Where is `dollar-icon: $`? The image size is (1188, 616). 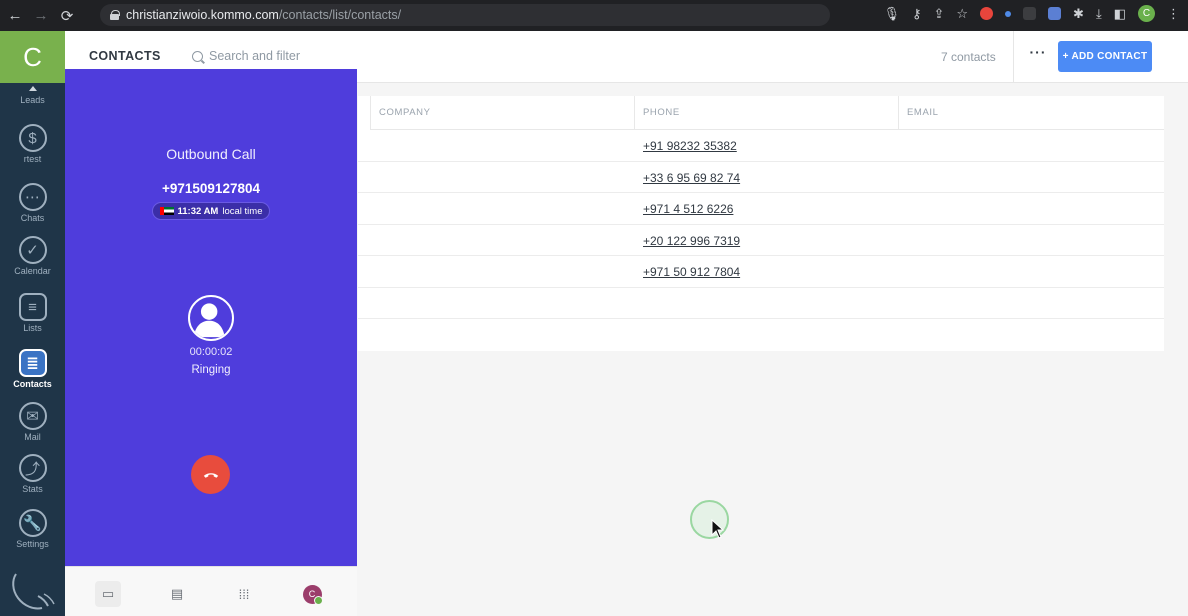
dollar-icon: $ is located at coordinates (32, 138).